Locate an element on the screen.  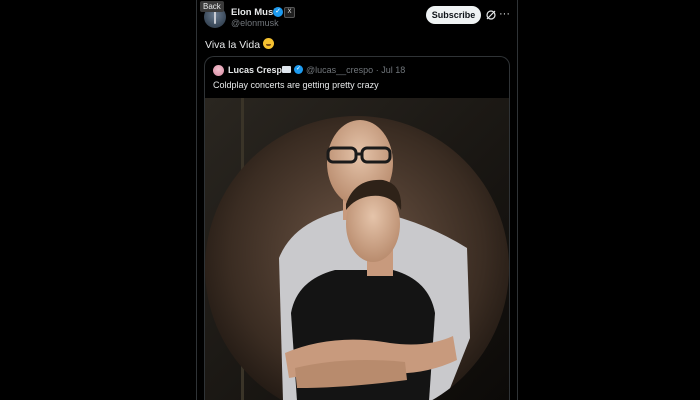
author-name: Elon Musk is located at coordinates (255, 12).